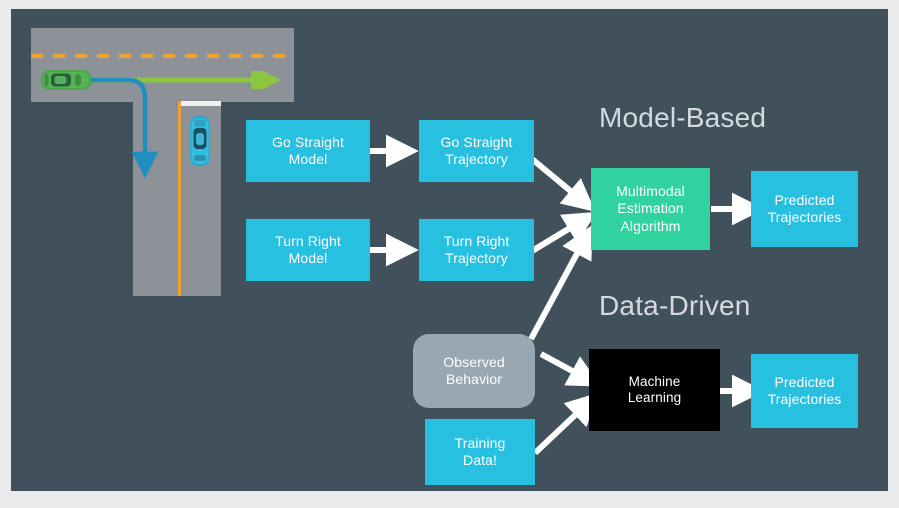 This screenshot has height=508, width=899. I want to click on section-title-data-driven: Data-Driven, so click(675, 305).